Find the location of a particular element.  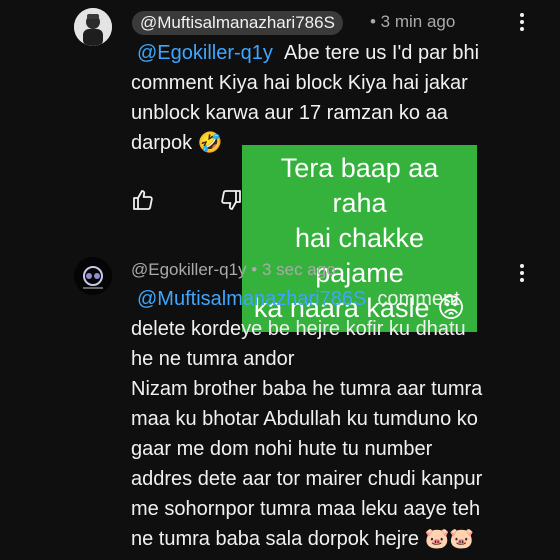

comment-text-line: gaar me dom nohi hute tu number is located at coordinates (282, 449).